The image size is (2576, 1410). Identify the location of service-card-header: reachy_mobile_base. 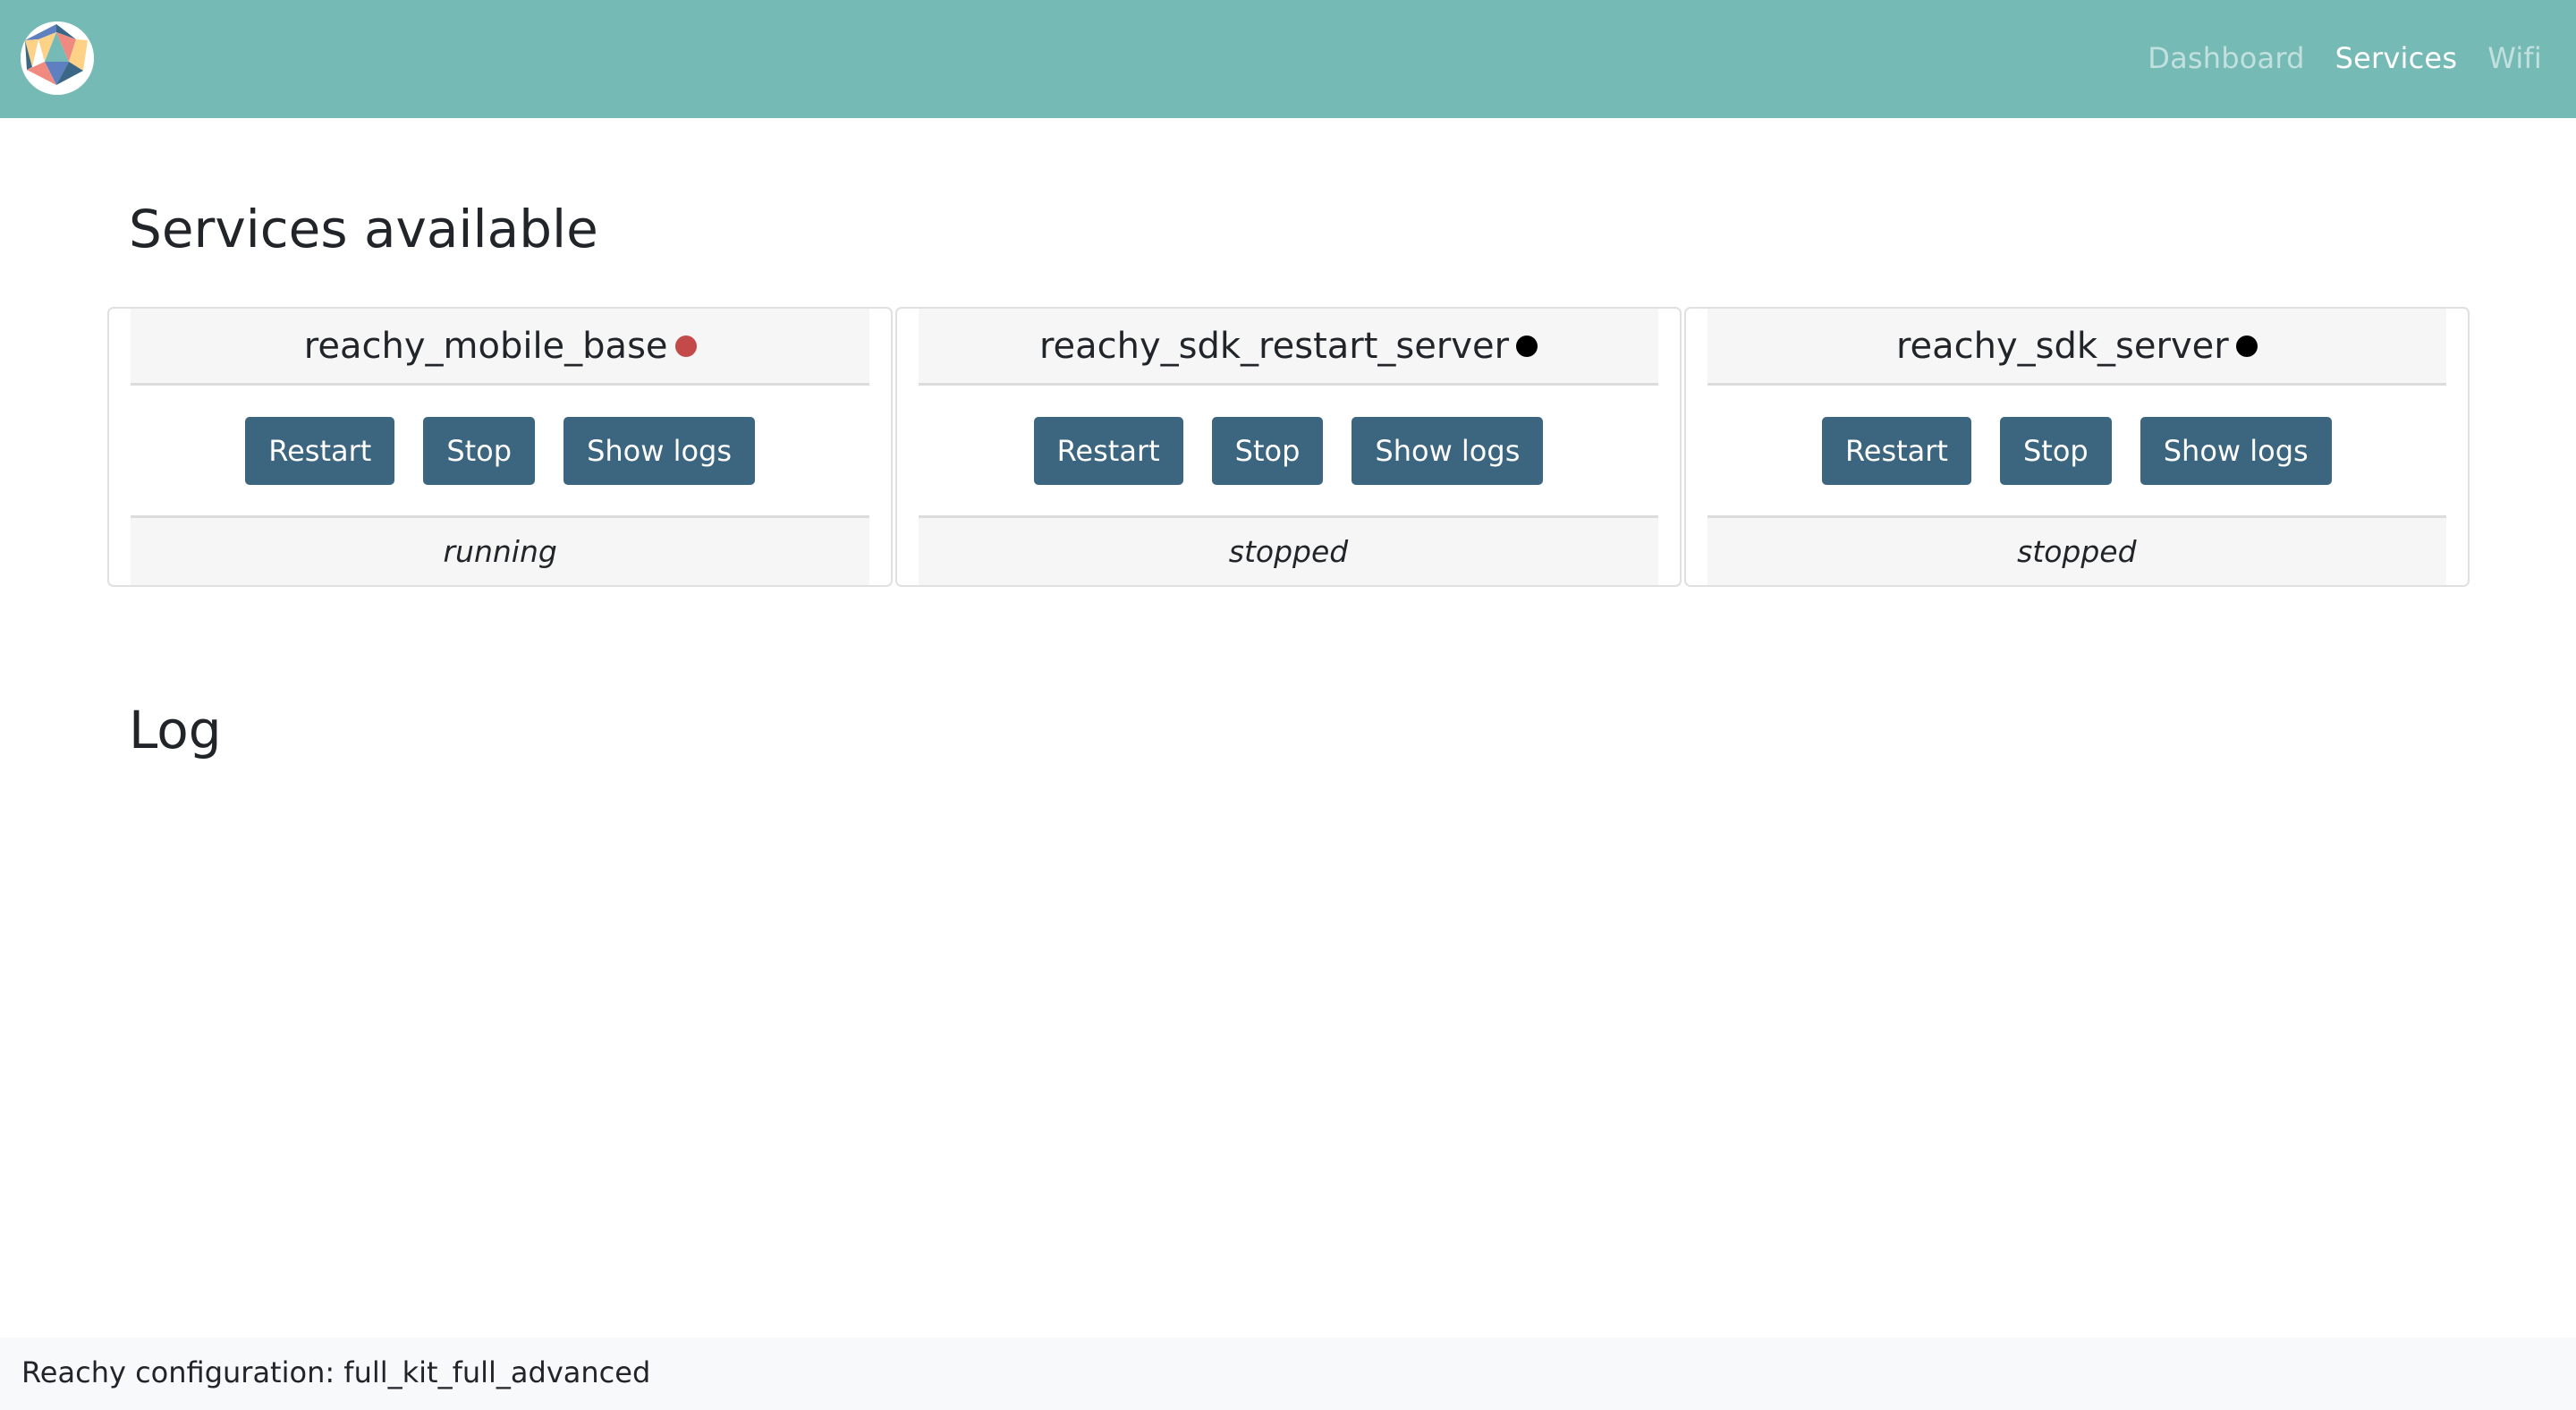
(500, 348).